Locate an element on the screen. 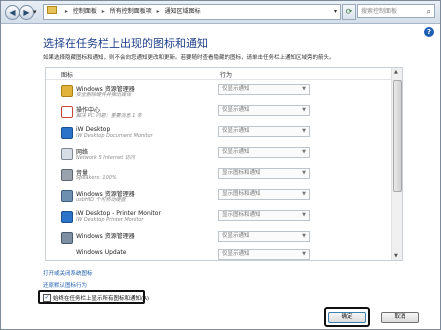 This screenshot has width=441, height=330. list-item: 操作中心 解决 PC 问题：重要消息 1 条 仅显示通知 ▼ is located at coordinates (218, 112).